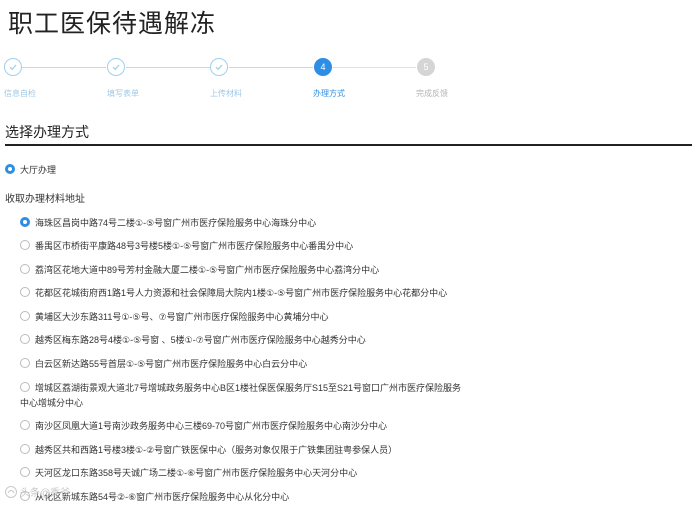 This screenshot has height=512, width=697. Describe the element at coordinates (171, 363) in the screenshot. I see `address-option-label: 白云区新达路55号首层①-⑤号窗广州市医疗保险服务中心白云分中心` at that location.